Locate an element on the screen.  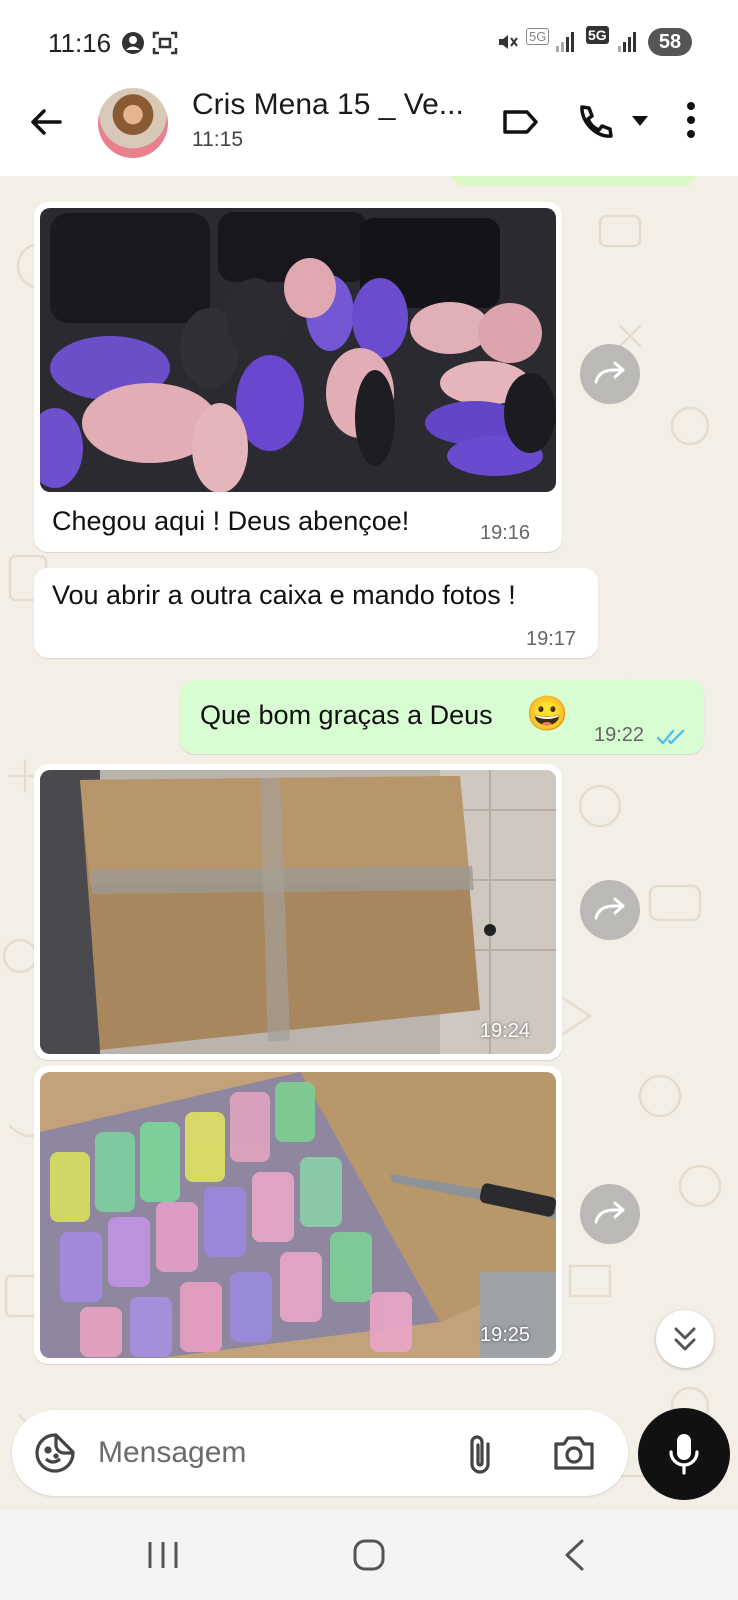
network-label-1: 5G is located at coordinates (538, 36).